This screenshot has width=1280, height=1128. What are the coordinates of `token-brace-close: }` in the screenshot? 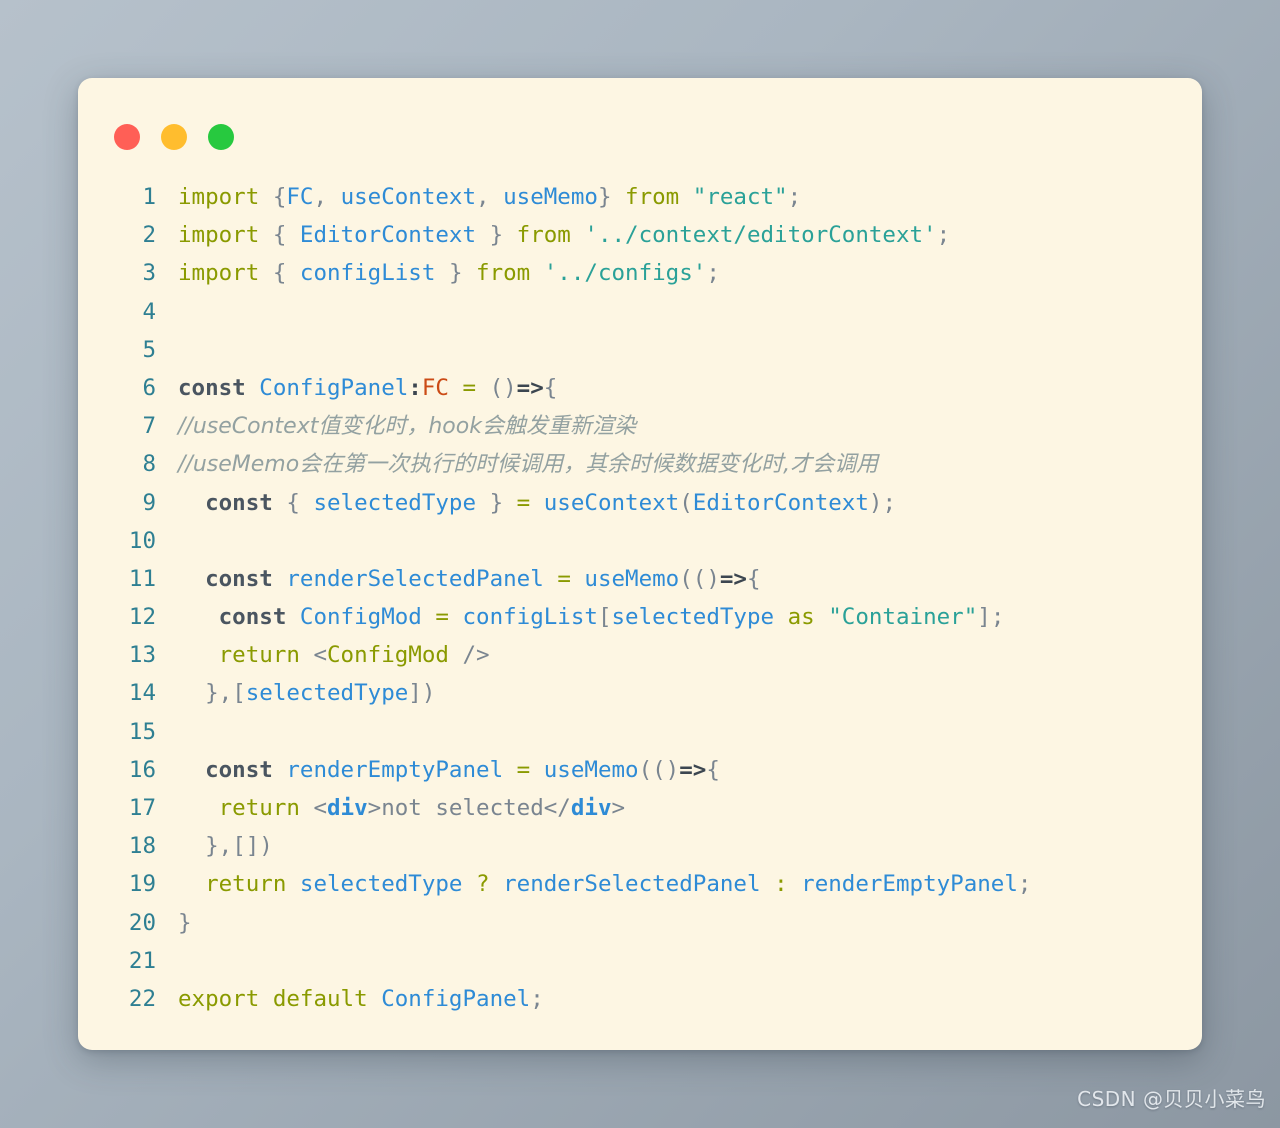 It's located at (455, 273).